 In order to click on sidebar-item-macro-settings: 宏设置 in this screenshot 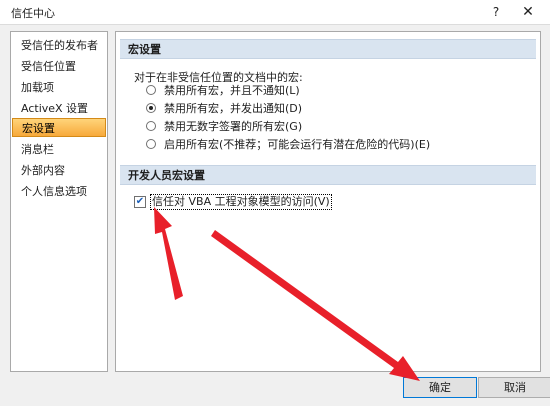, I will do `click(59, 127)`.